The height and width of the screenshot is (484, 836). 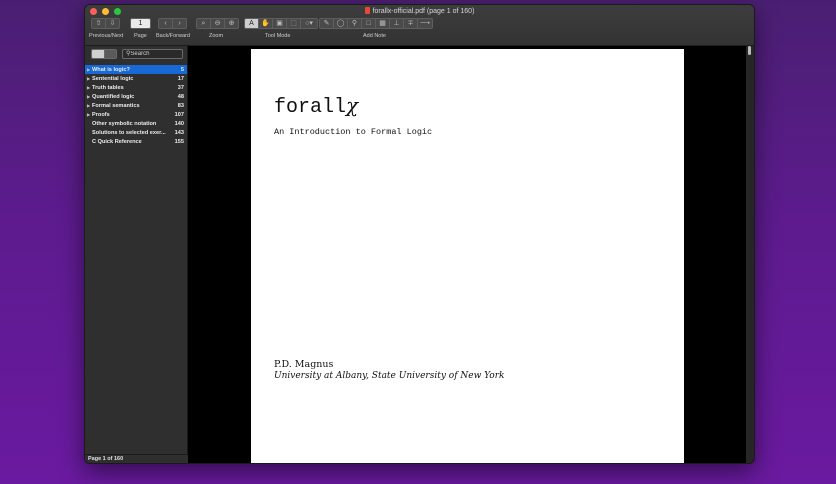 I want to click on toc-item-label: Other symbolic notation, so click(x=124, y=123).